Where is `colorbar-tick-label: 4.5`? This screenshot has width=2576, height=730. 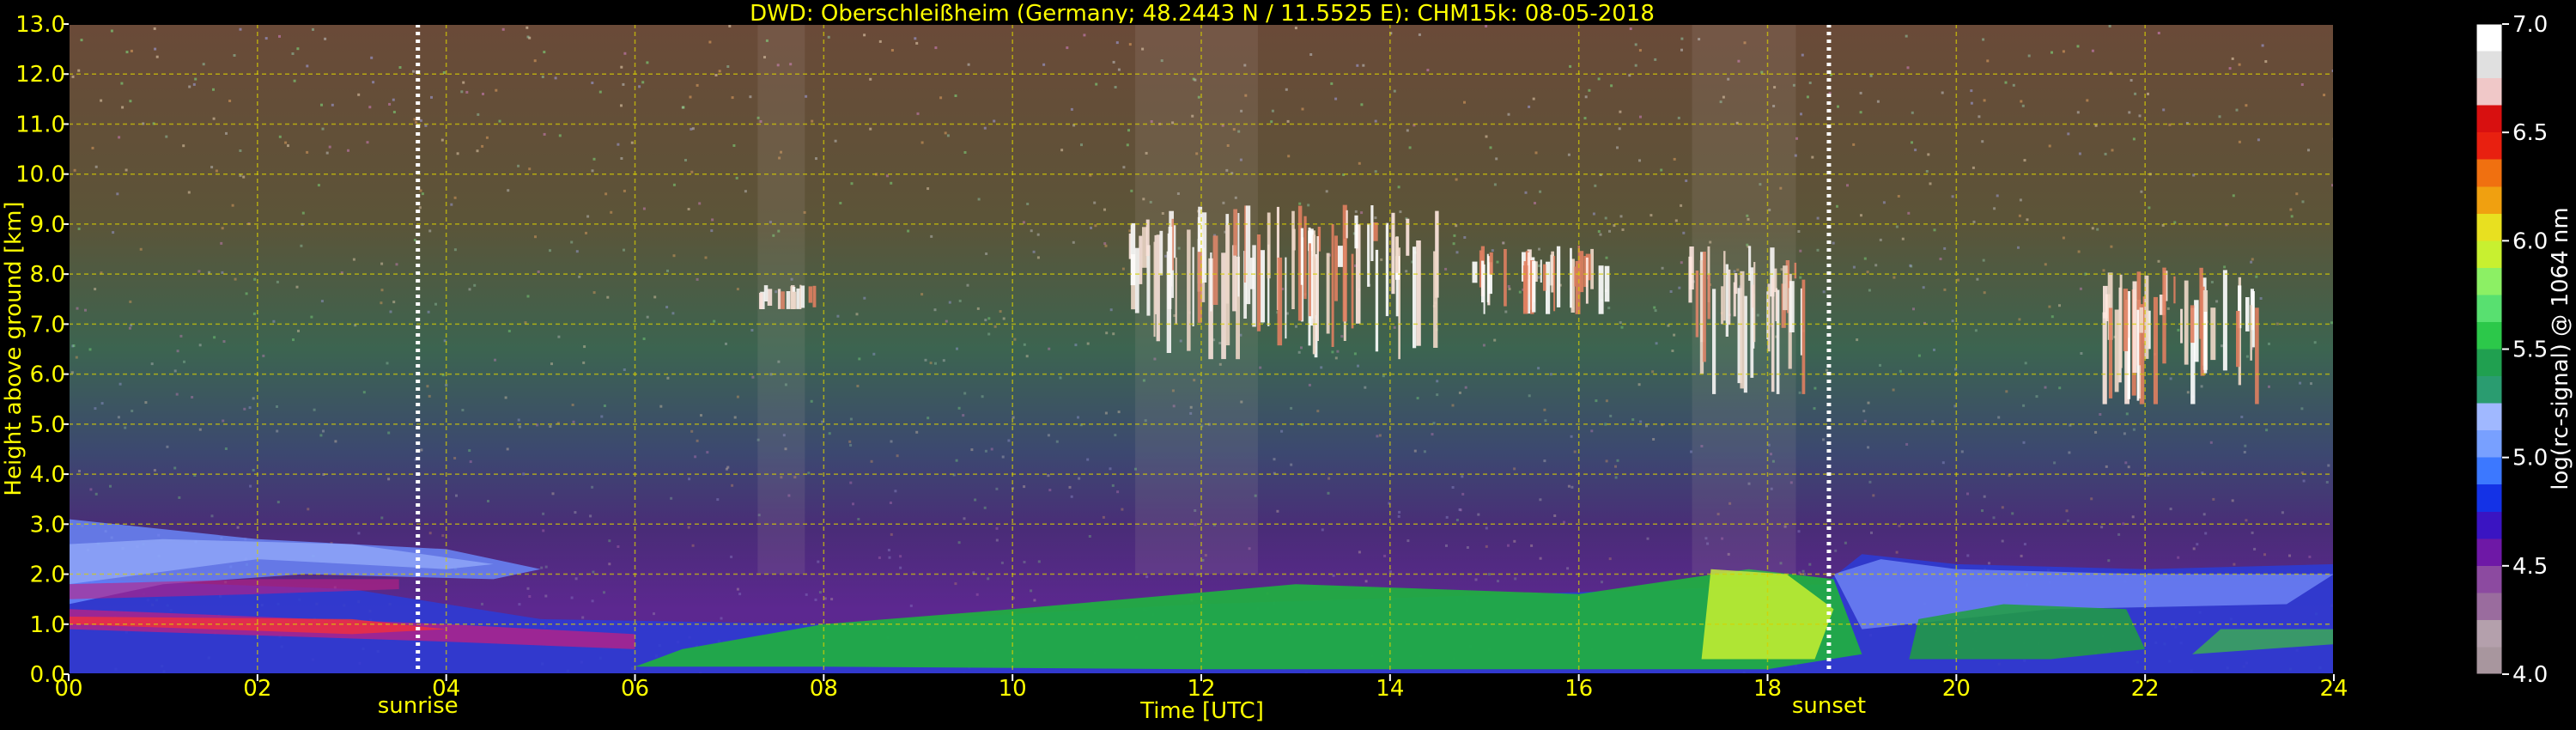
colorbar-tick-label: 4.5 is located at coordinates (2530, 567).